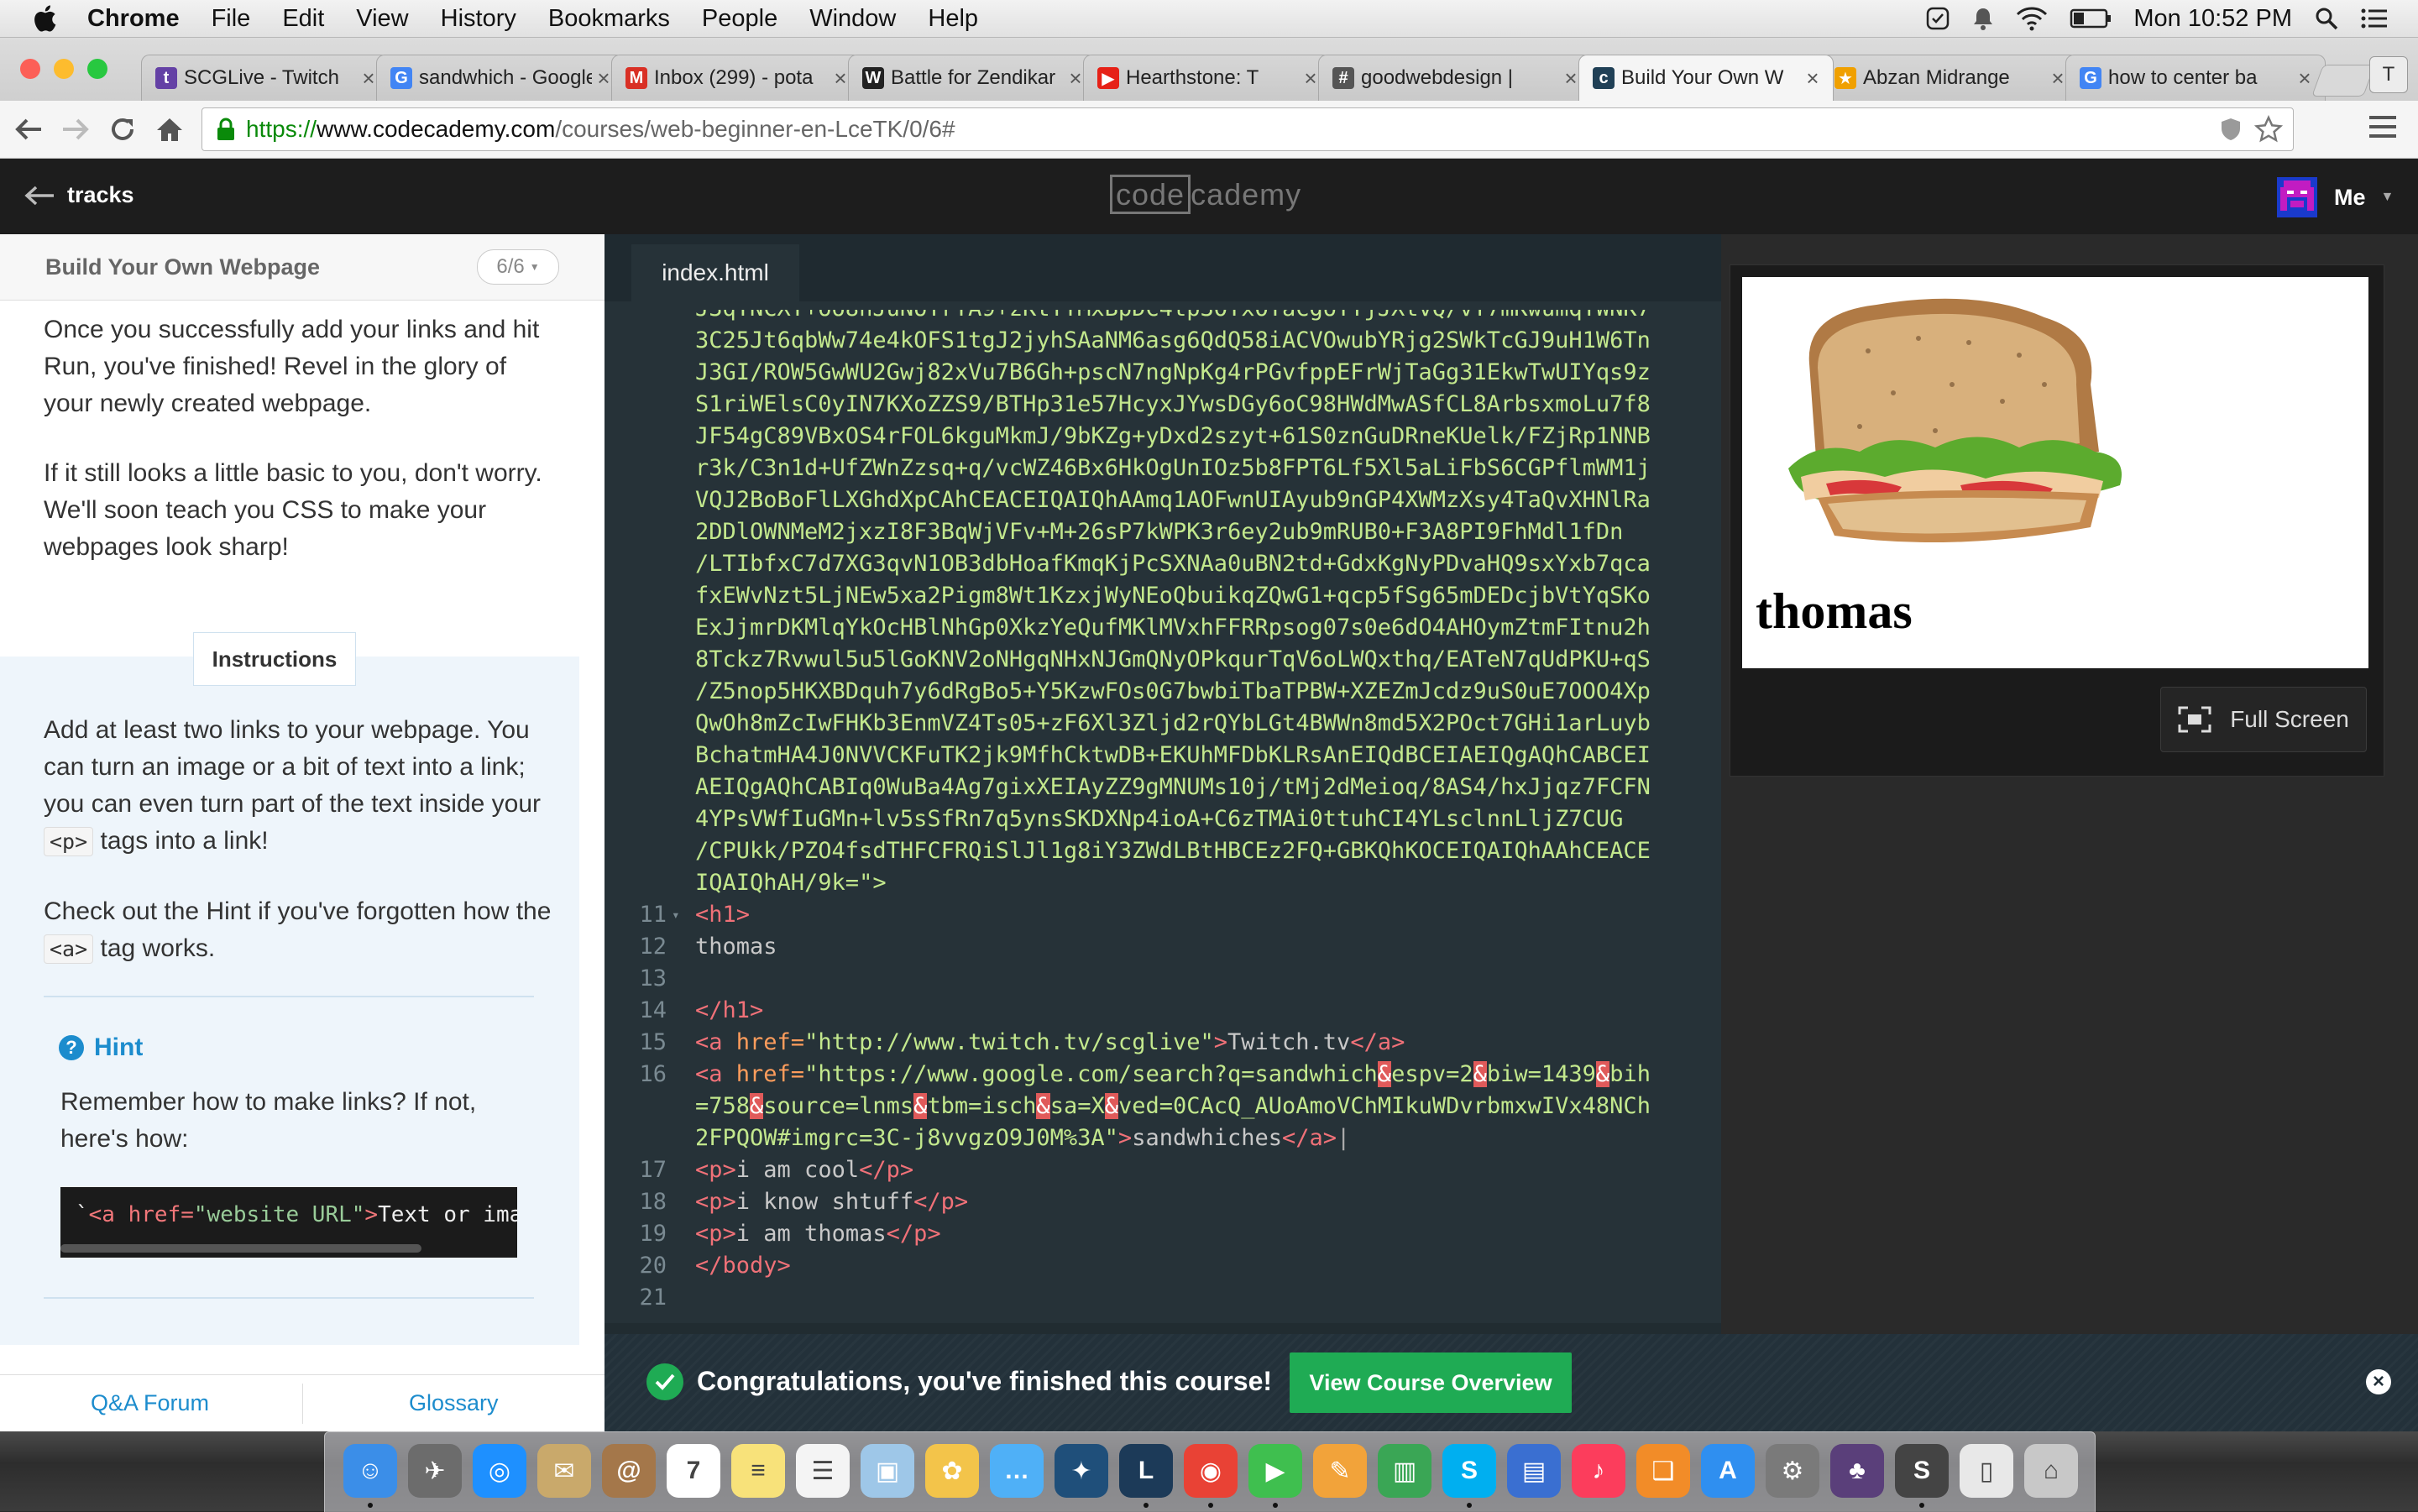 The image size is (2418, 1512). I want to click on preview-icon: ▣, so click(887, 1471).